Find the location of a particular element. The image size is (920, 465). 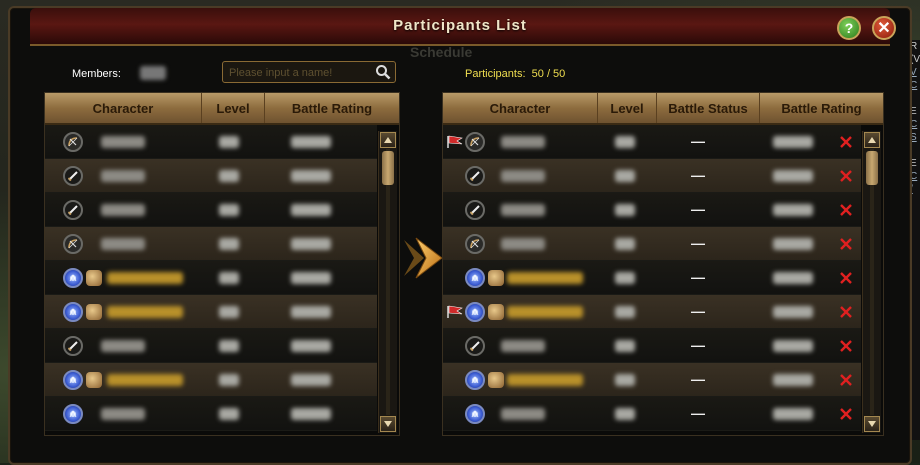

transfer-arrow-icon is located at coordinates (423, 258).